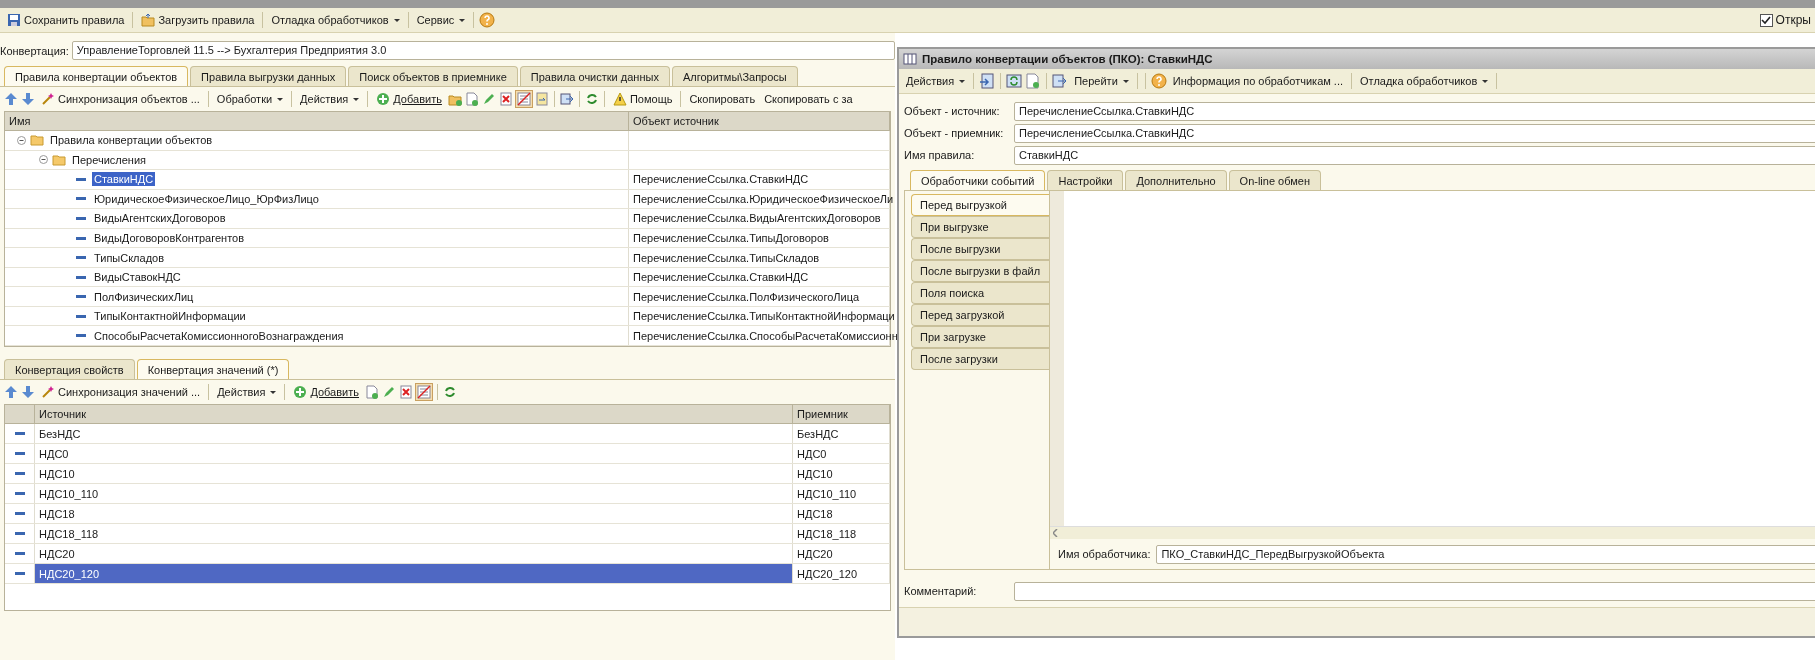 The width and height of the screenshot is (1815, 660). What do you see at coordinates (1014, 81) in the screenshot?
I see `refresh-window-icon` at bounding box center [1014, 81].